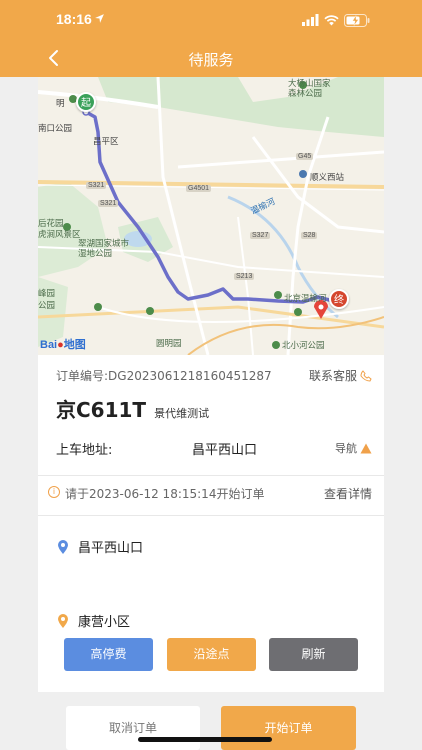  What do you see at coordinates (199, 188) in the screenshot?
I see `road-sign-g4501: G4501` at bounding box center [199, 188].